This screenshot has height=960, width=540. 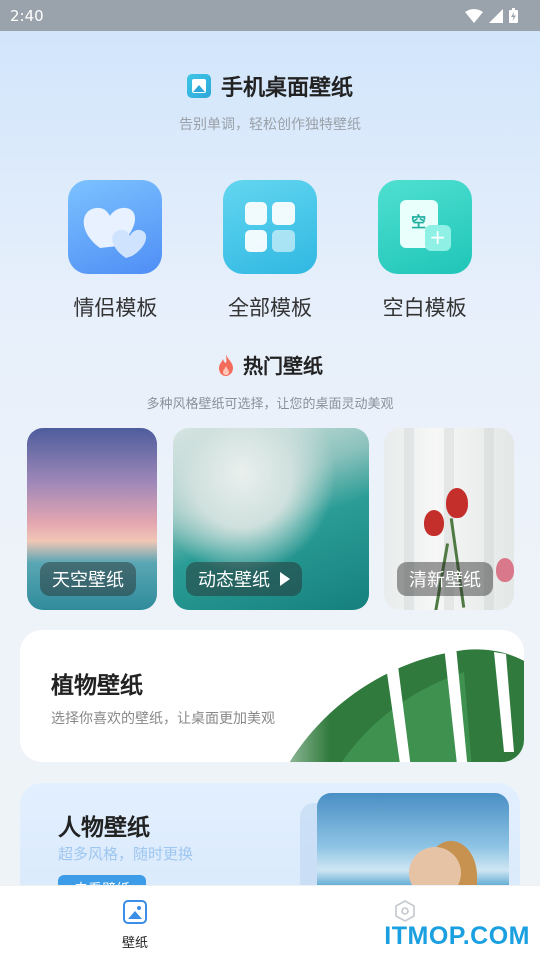 I want to click on settings-hexagon-icon, so click(x=405, y=911).